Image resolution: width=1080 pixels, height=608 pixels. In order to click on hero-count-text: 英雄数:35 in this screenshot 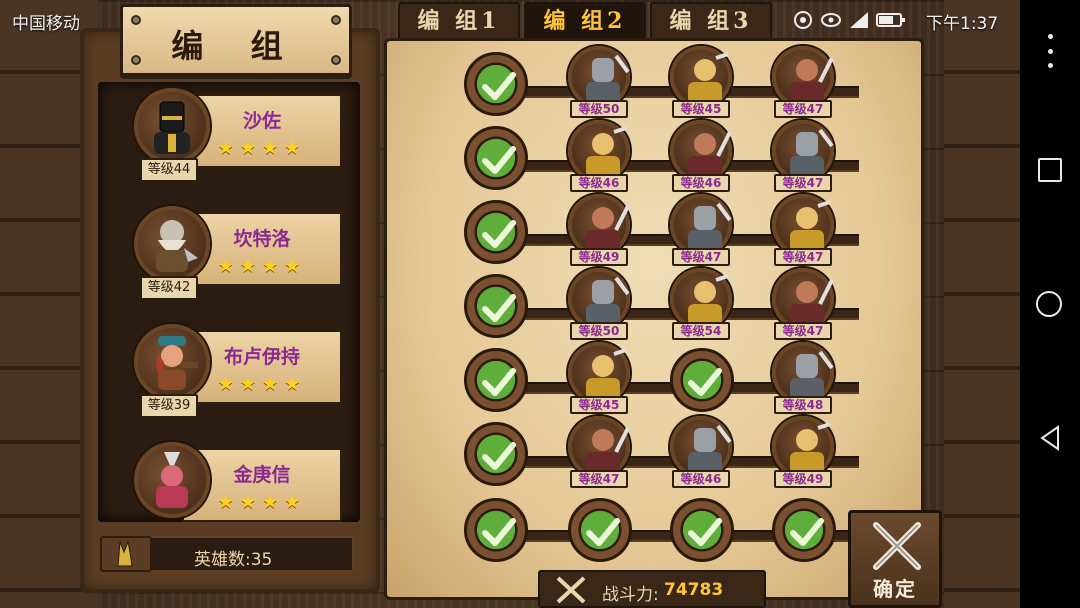, I will do `click(233, 560)`.